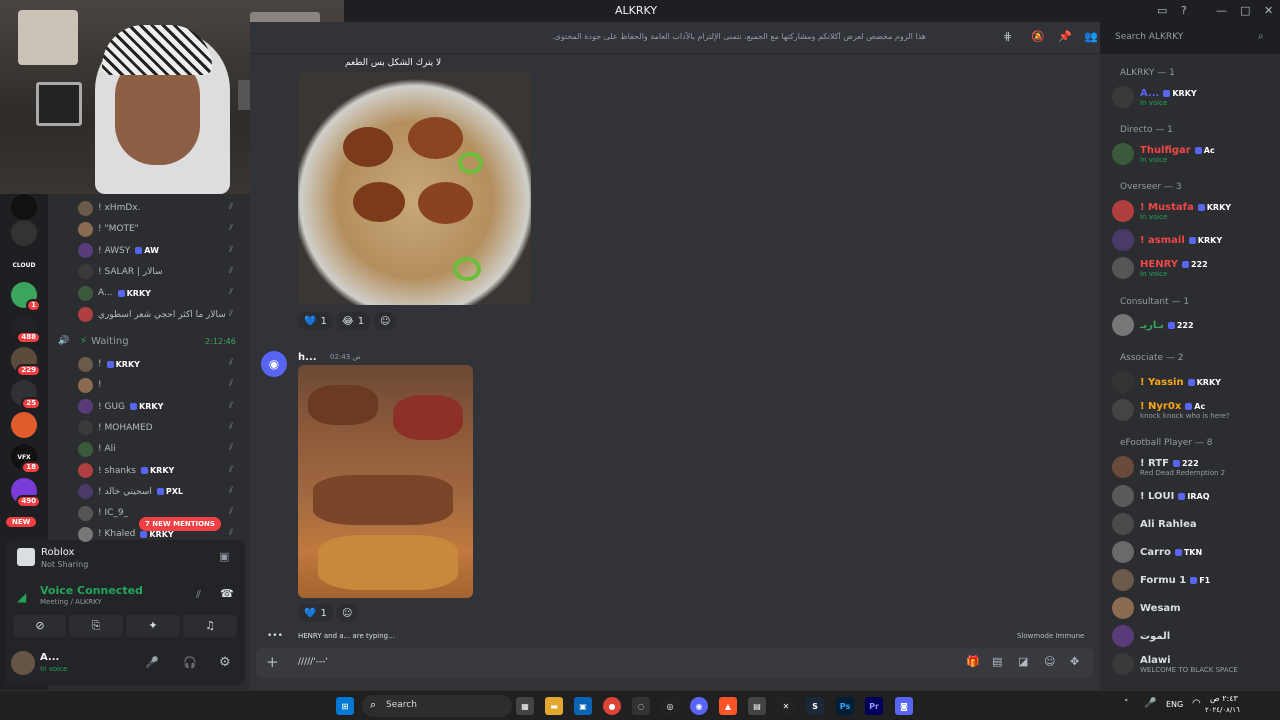  I want to click on language-indicator: ENG, so click(1174, 704).